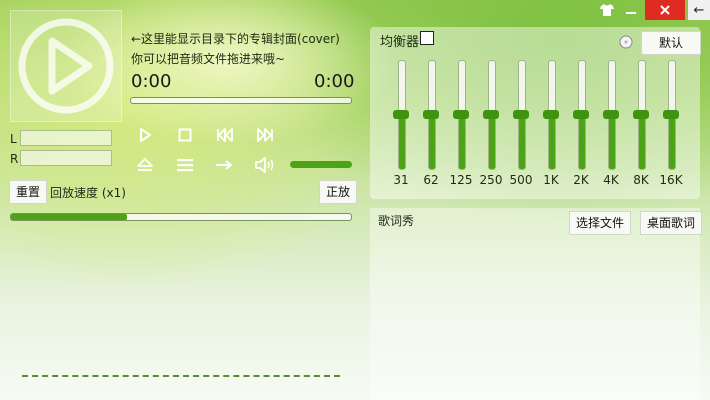  What do you see at coordinates (14, 159) in the screenshot?
I see `right-channel-label: R` at bounding box center [14, 159].